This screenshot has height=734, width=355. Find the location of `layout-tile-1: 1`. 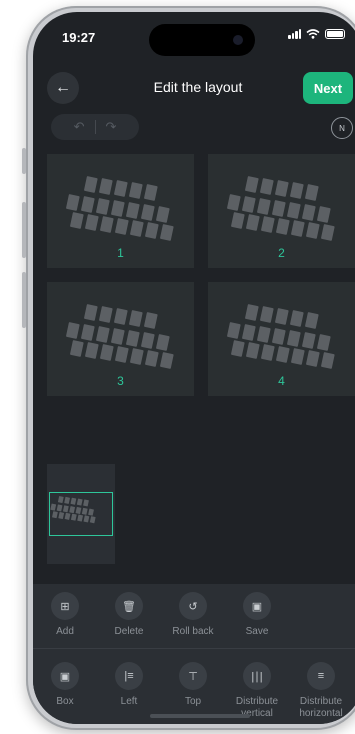

layout-tile-1: 1 is located at coordinates (120, 211).